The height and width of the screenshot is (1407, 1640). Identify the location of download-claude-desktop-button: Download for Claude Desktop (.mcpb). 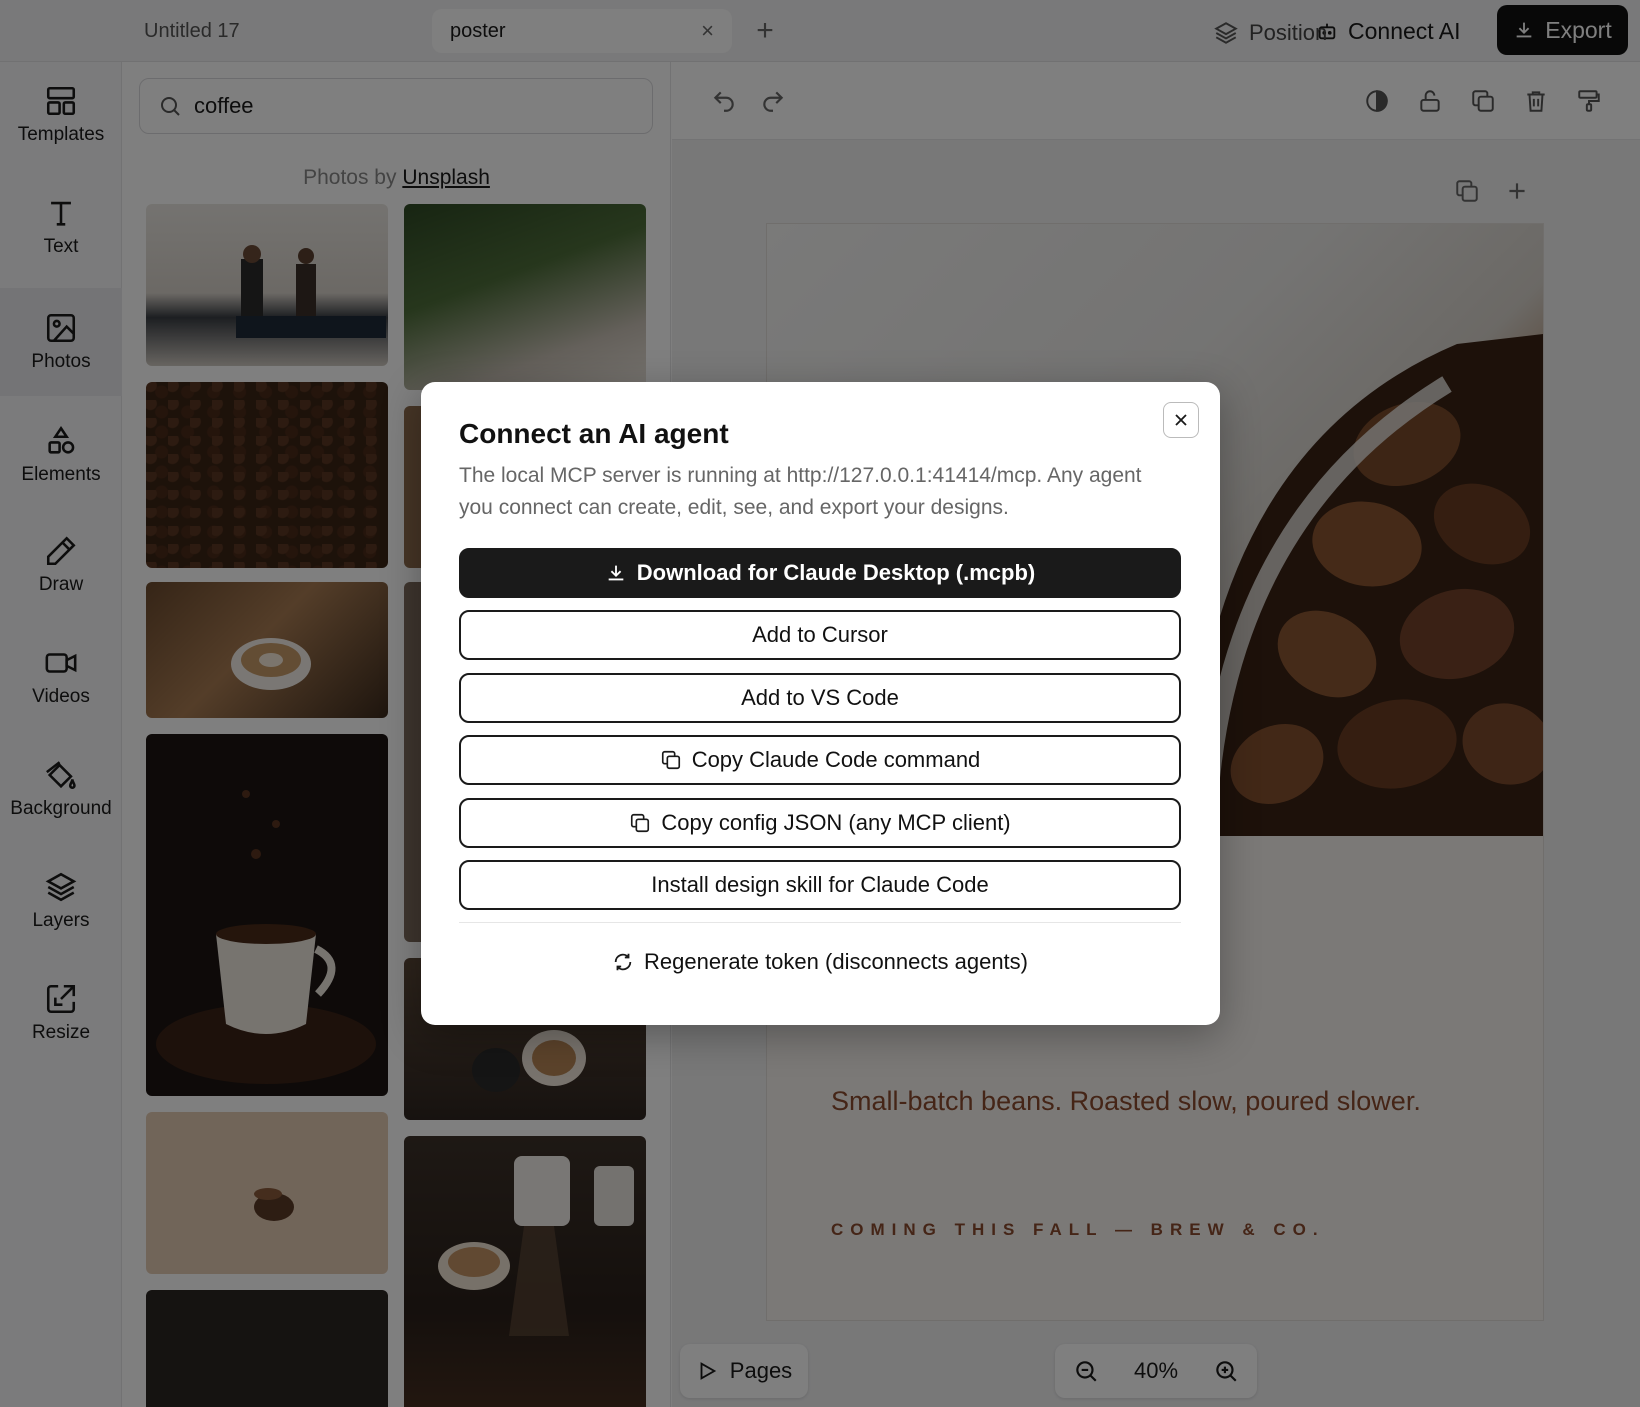
(820, 573).